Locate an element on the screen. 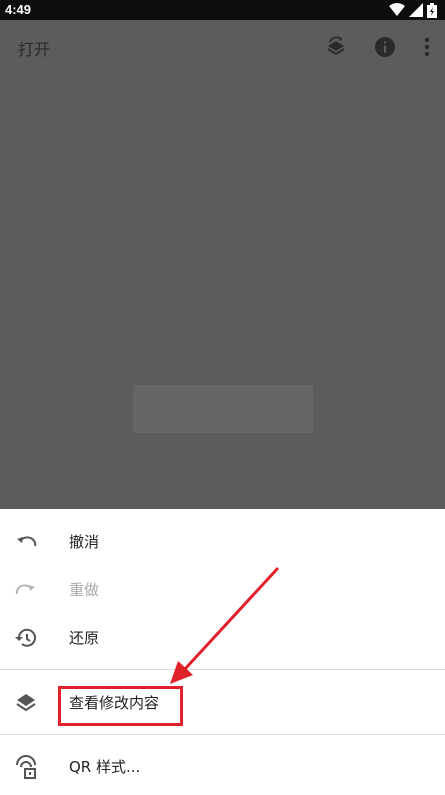  layers-refresh-icon is located at coordinates (336, 46).